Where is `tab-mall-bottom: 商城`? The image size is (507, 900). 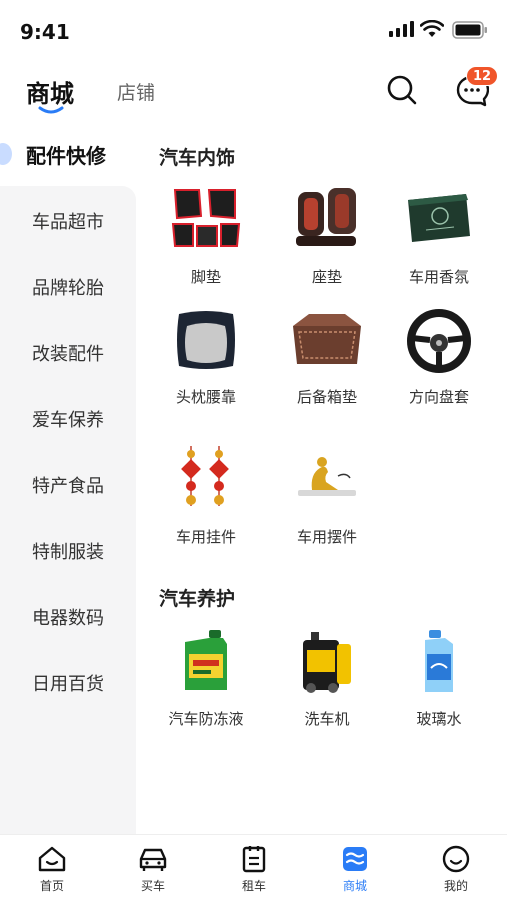 tab-mall-bottom: 商城 is located at coordinates (355, 869).